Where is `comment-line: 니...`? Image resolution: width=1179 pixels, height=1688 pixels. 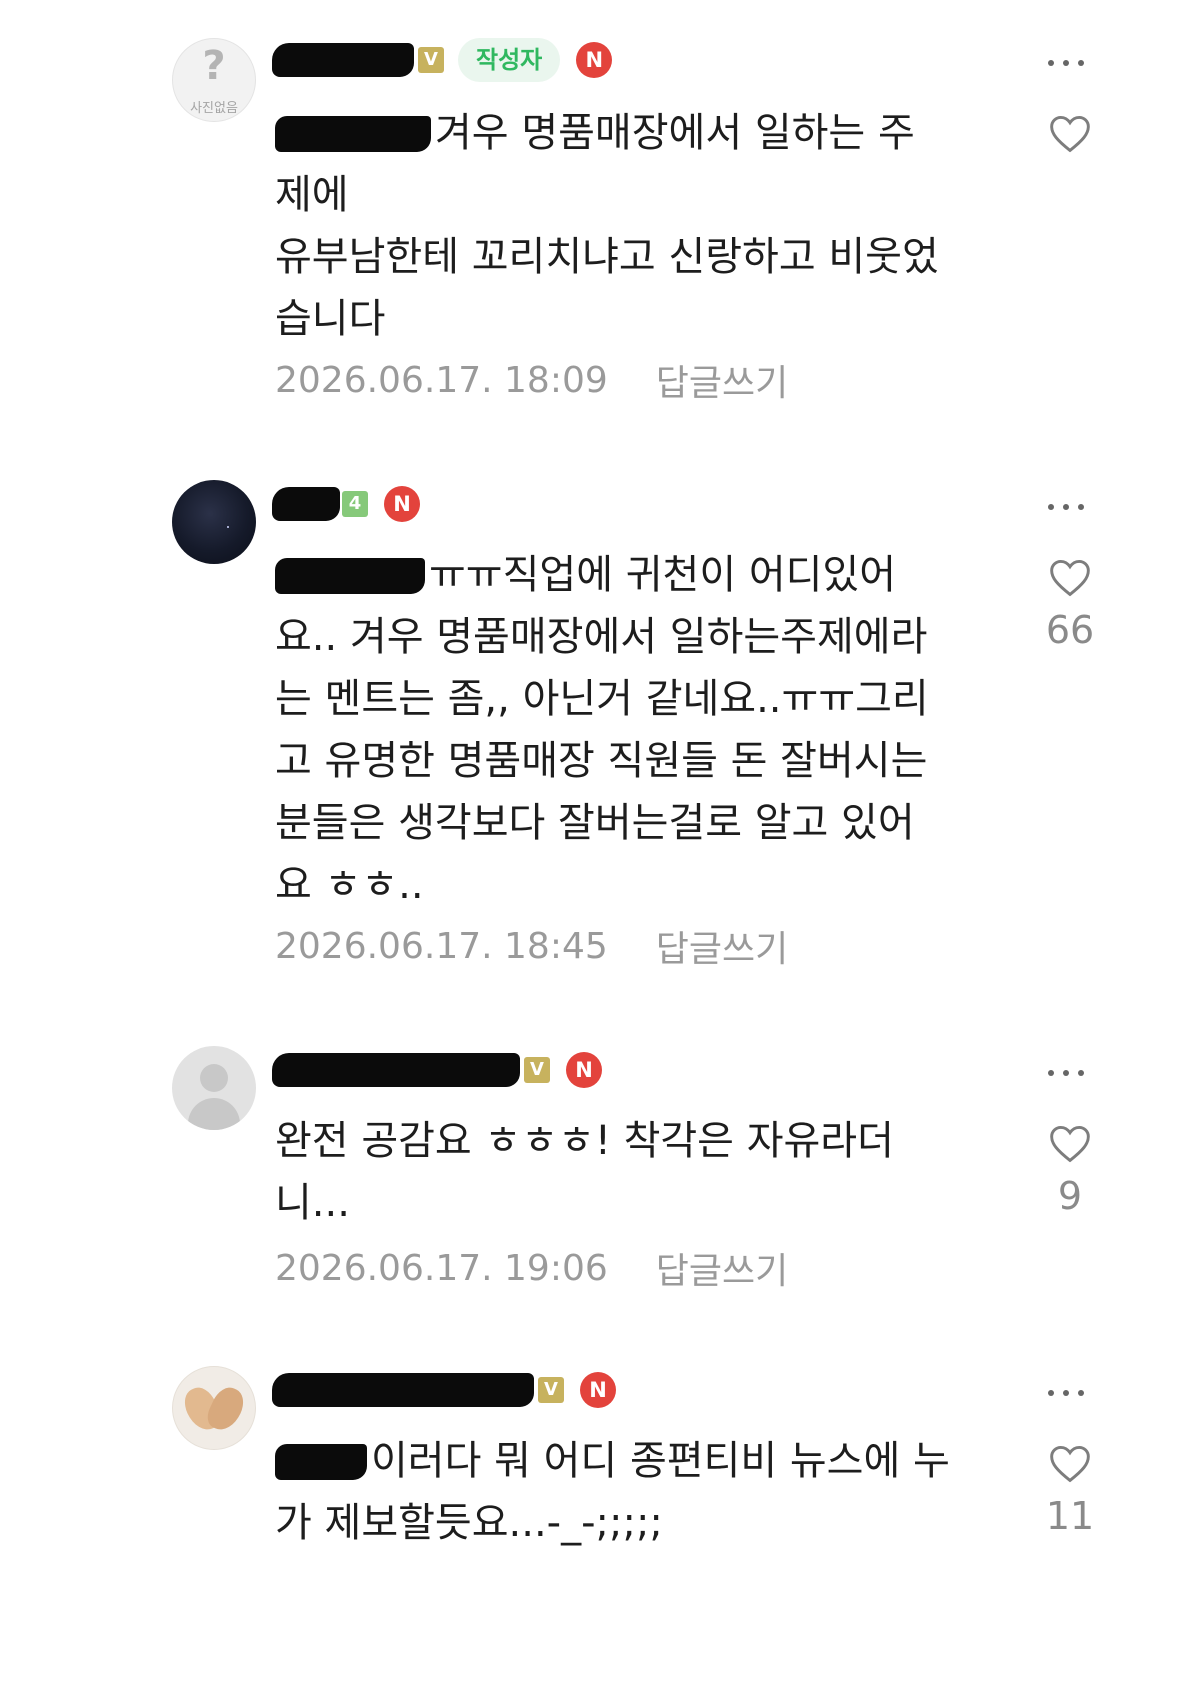 comment-line: 니... is located at coordinates (312, 1203).